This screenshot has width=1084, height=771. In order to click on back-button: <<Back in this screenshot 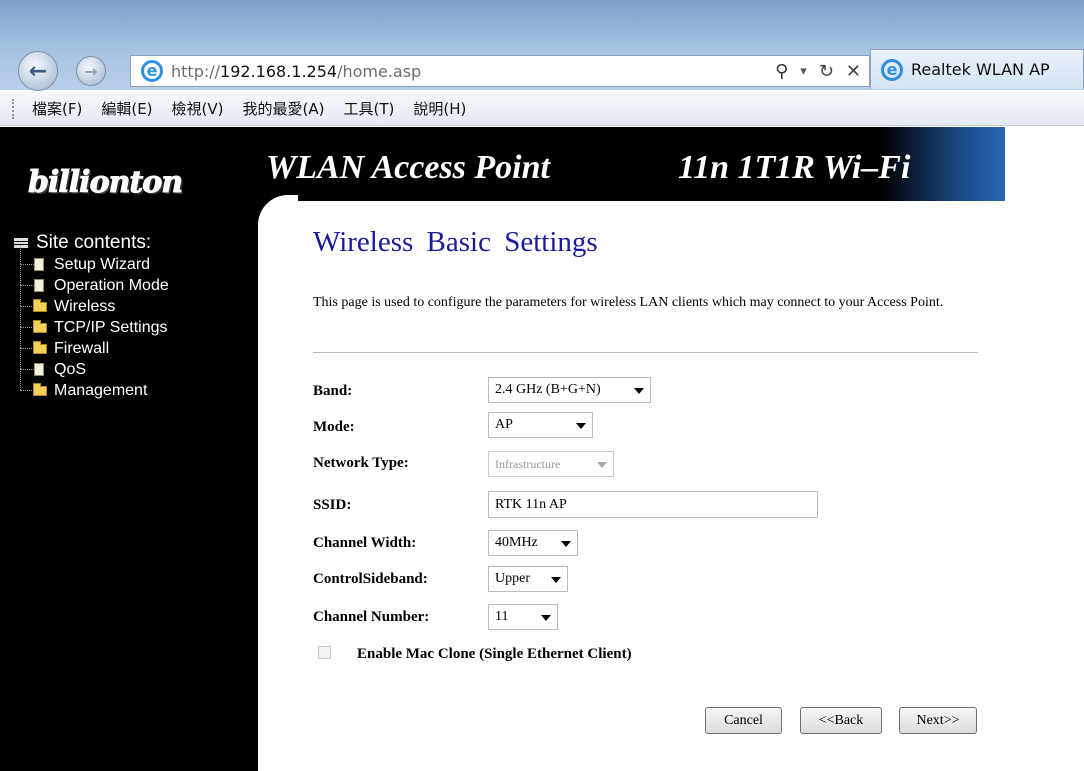, I will do `click(841, 720)`.